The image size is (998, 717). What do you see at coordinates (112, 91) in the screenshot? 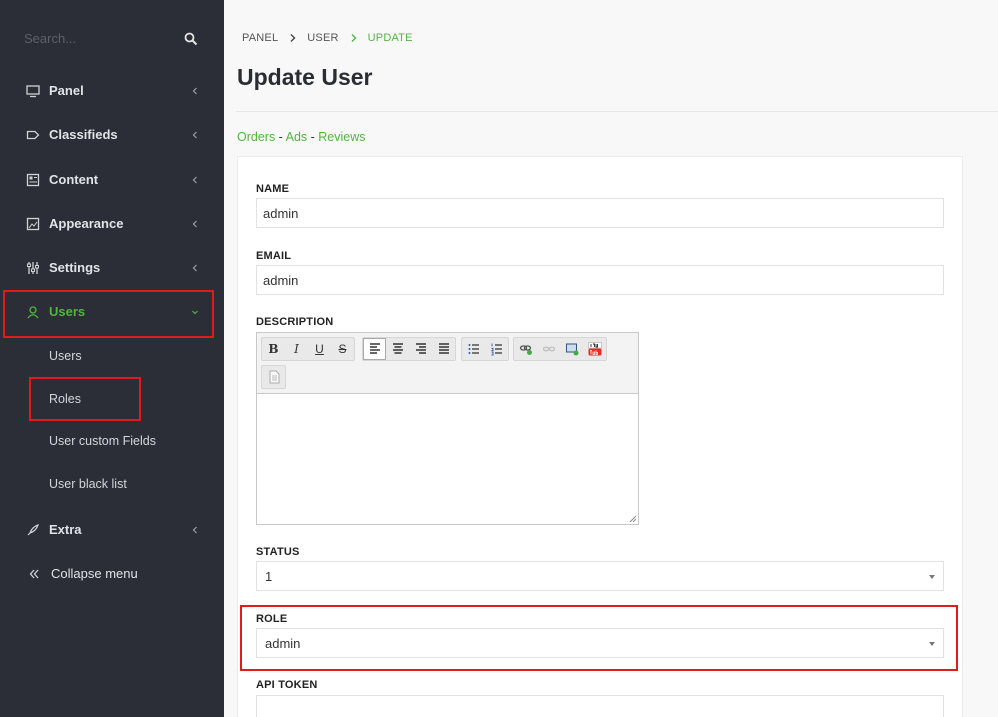
I see `sidebar-item-panel: Panel` at bounding box center [112, 91].